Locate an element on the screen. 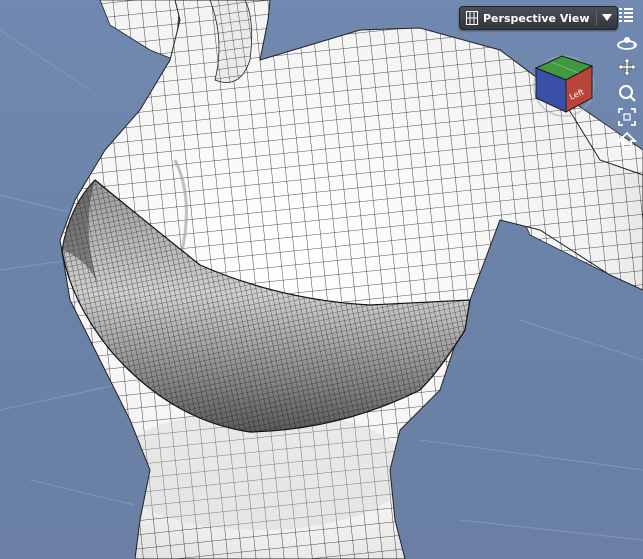 This screenshot has height=559, width=643. pan-button is located at coordinates (627, 69).